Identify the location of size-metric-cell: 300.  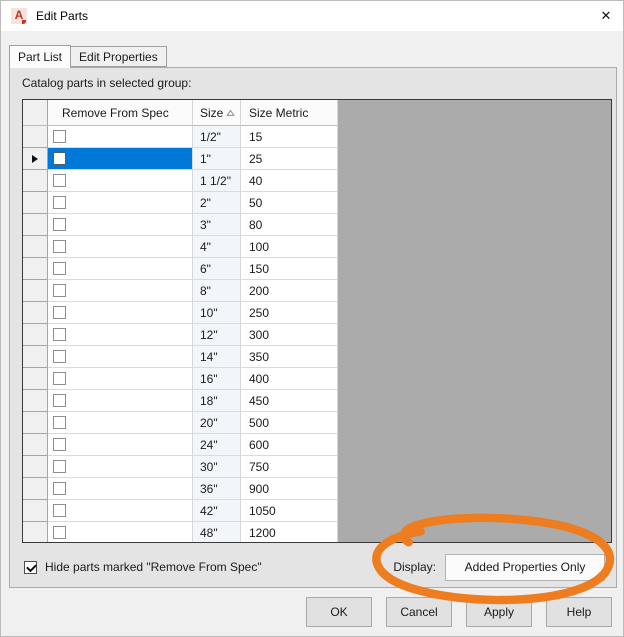
(289, 335).